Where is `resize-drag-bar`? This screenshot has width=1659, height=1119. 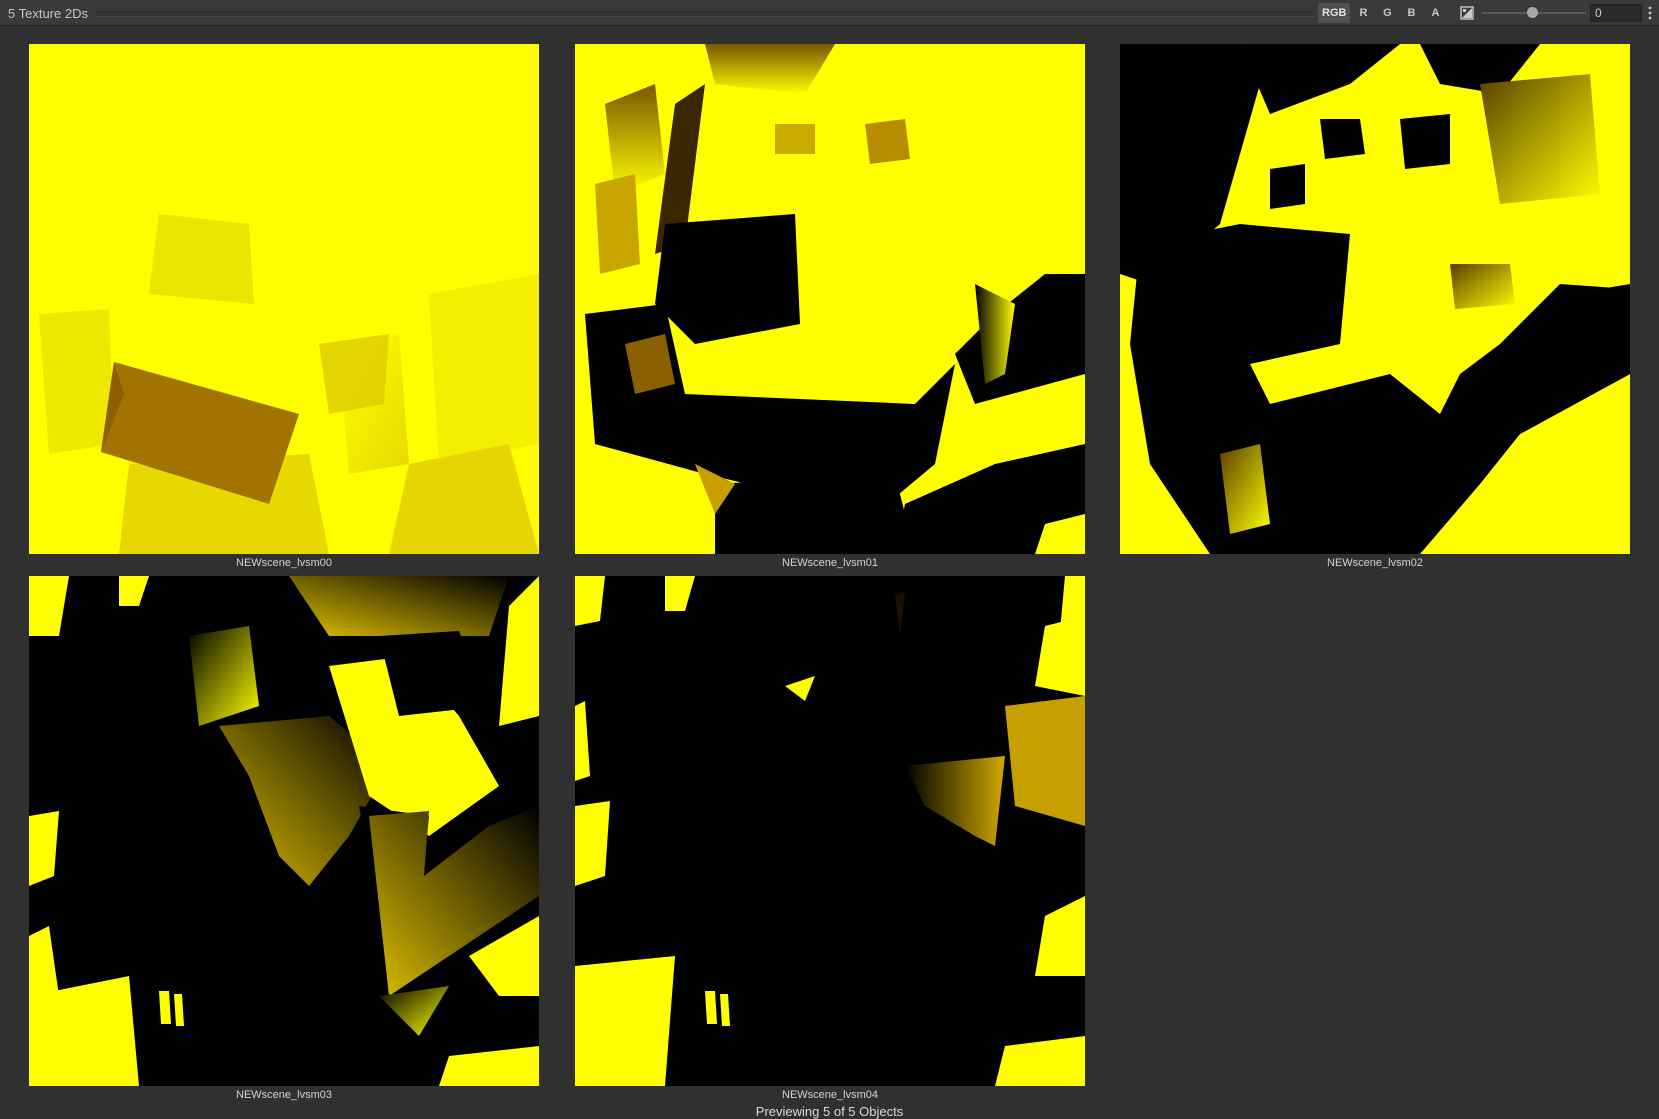
resize-drag-bar is located at coordinates (705, 14).